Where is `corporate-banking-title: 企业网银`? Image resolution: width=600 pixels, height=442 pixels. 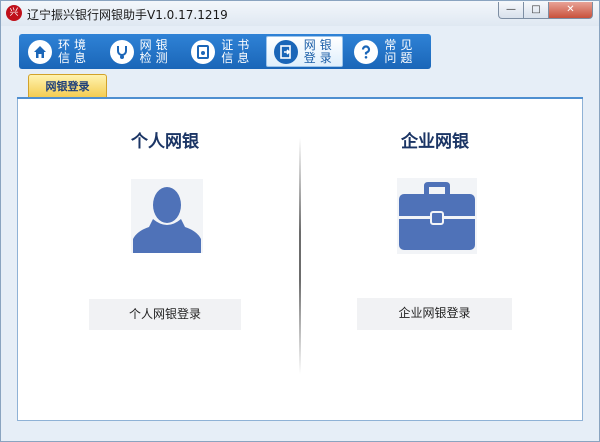
corporate-banking-title: 企业网银 is located at coordinates (435, 142).